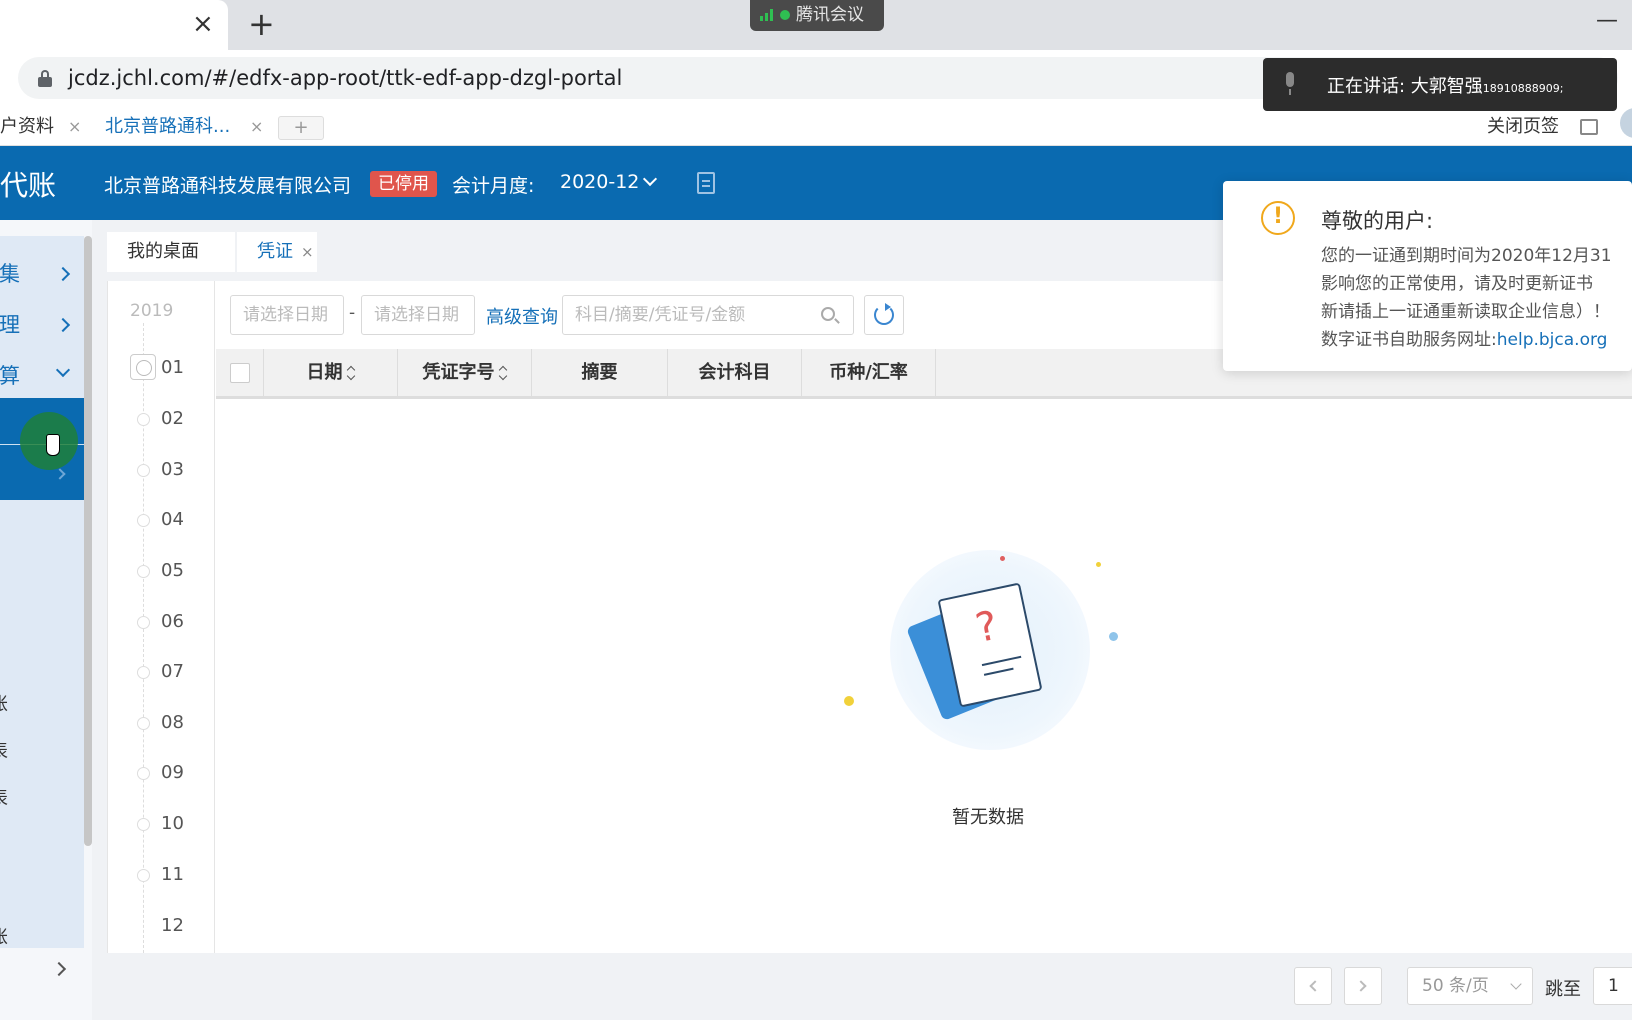  What do you see at coordinates (42, 376) in the screenshot?
I see `sidebar-item-settle: 结算` at bounding box center [42, 376].